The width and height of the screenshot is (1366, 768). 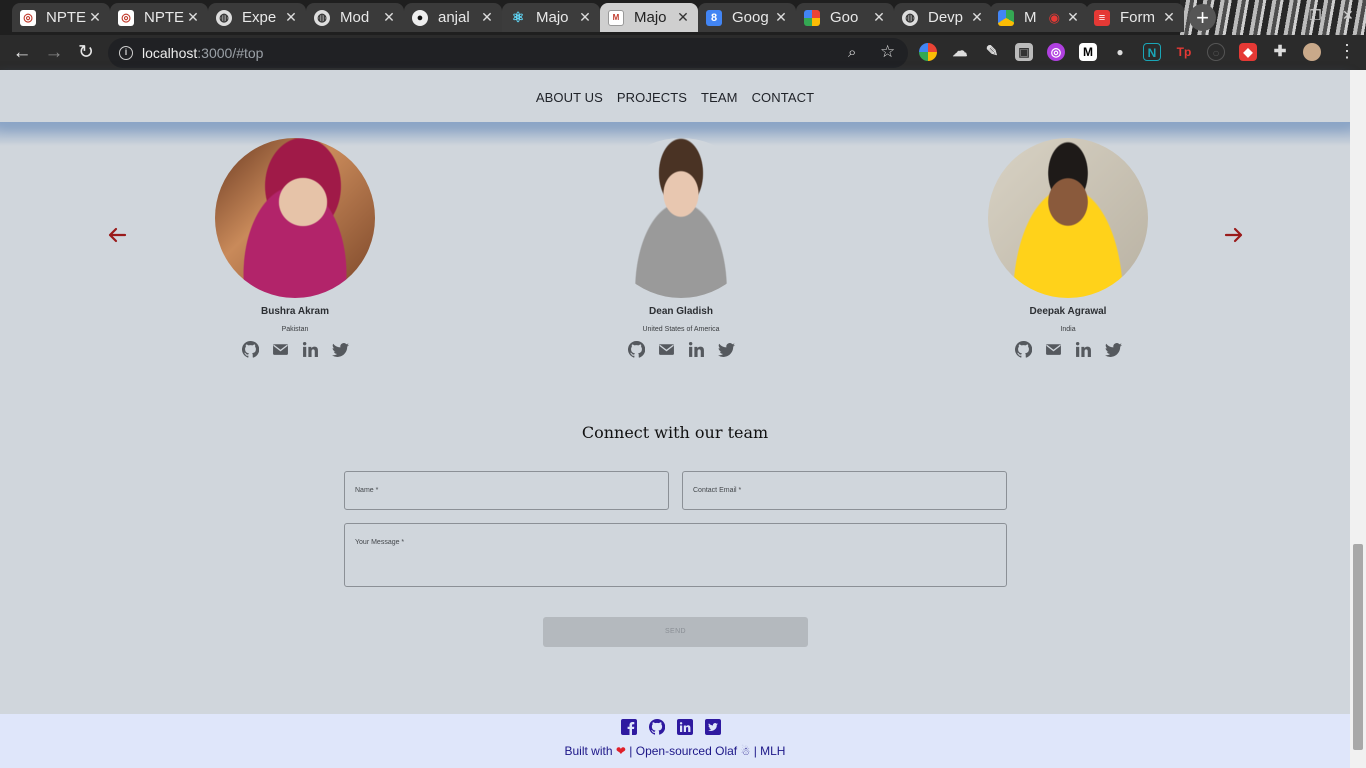 What do you see at coordinates (1102, 17) in the screenshot?
I see `forms-icon: ≡` at bounding box center [1102, 17].